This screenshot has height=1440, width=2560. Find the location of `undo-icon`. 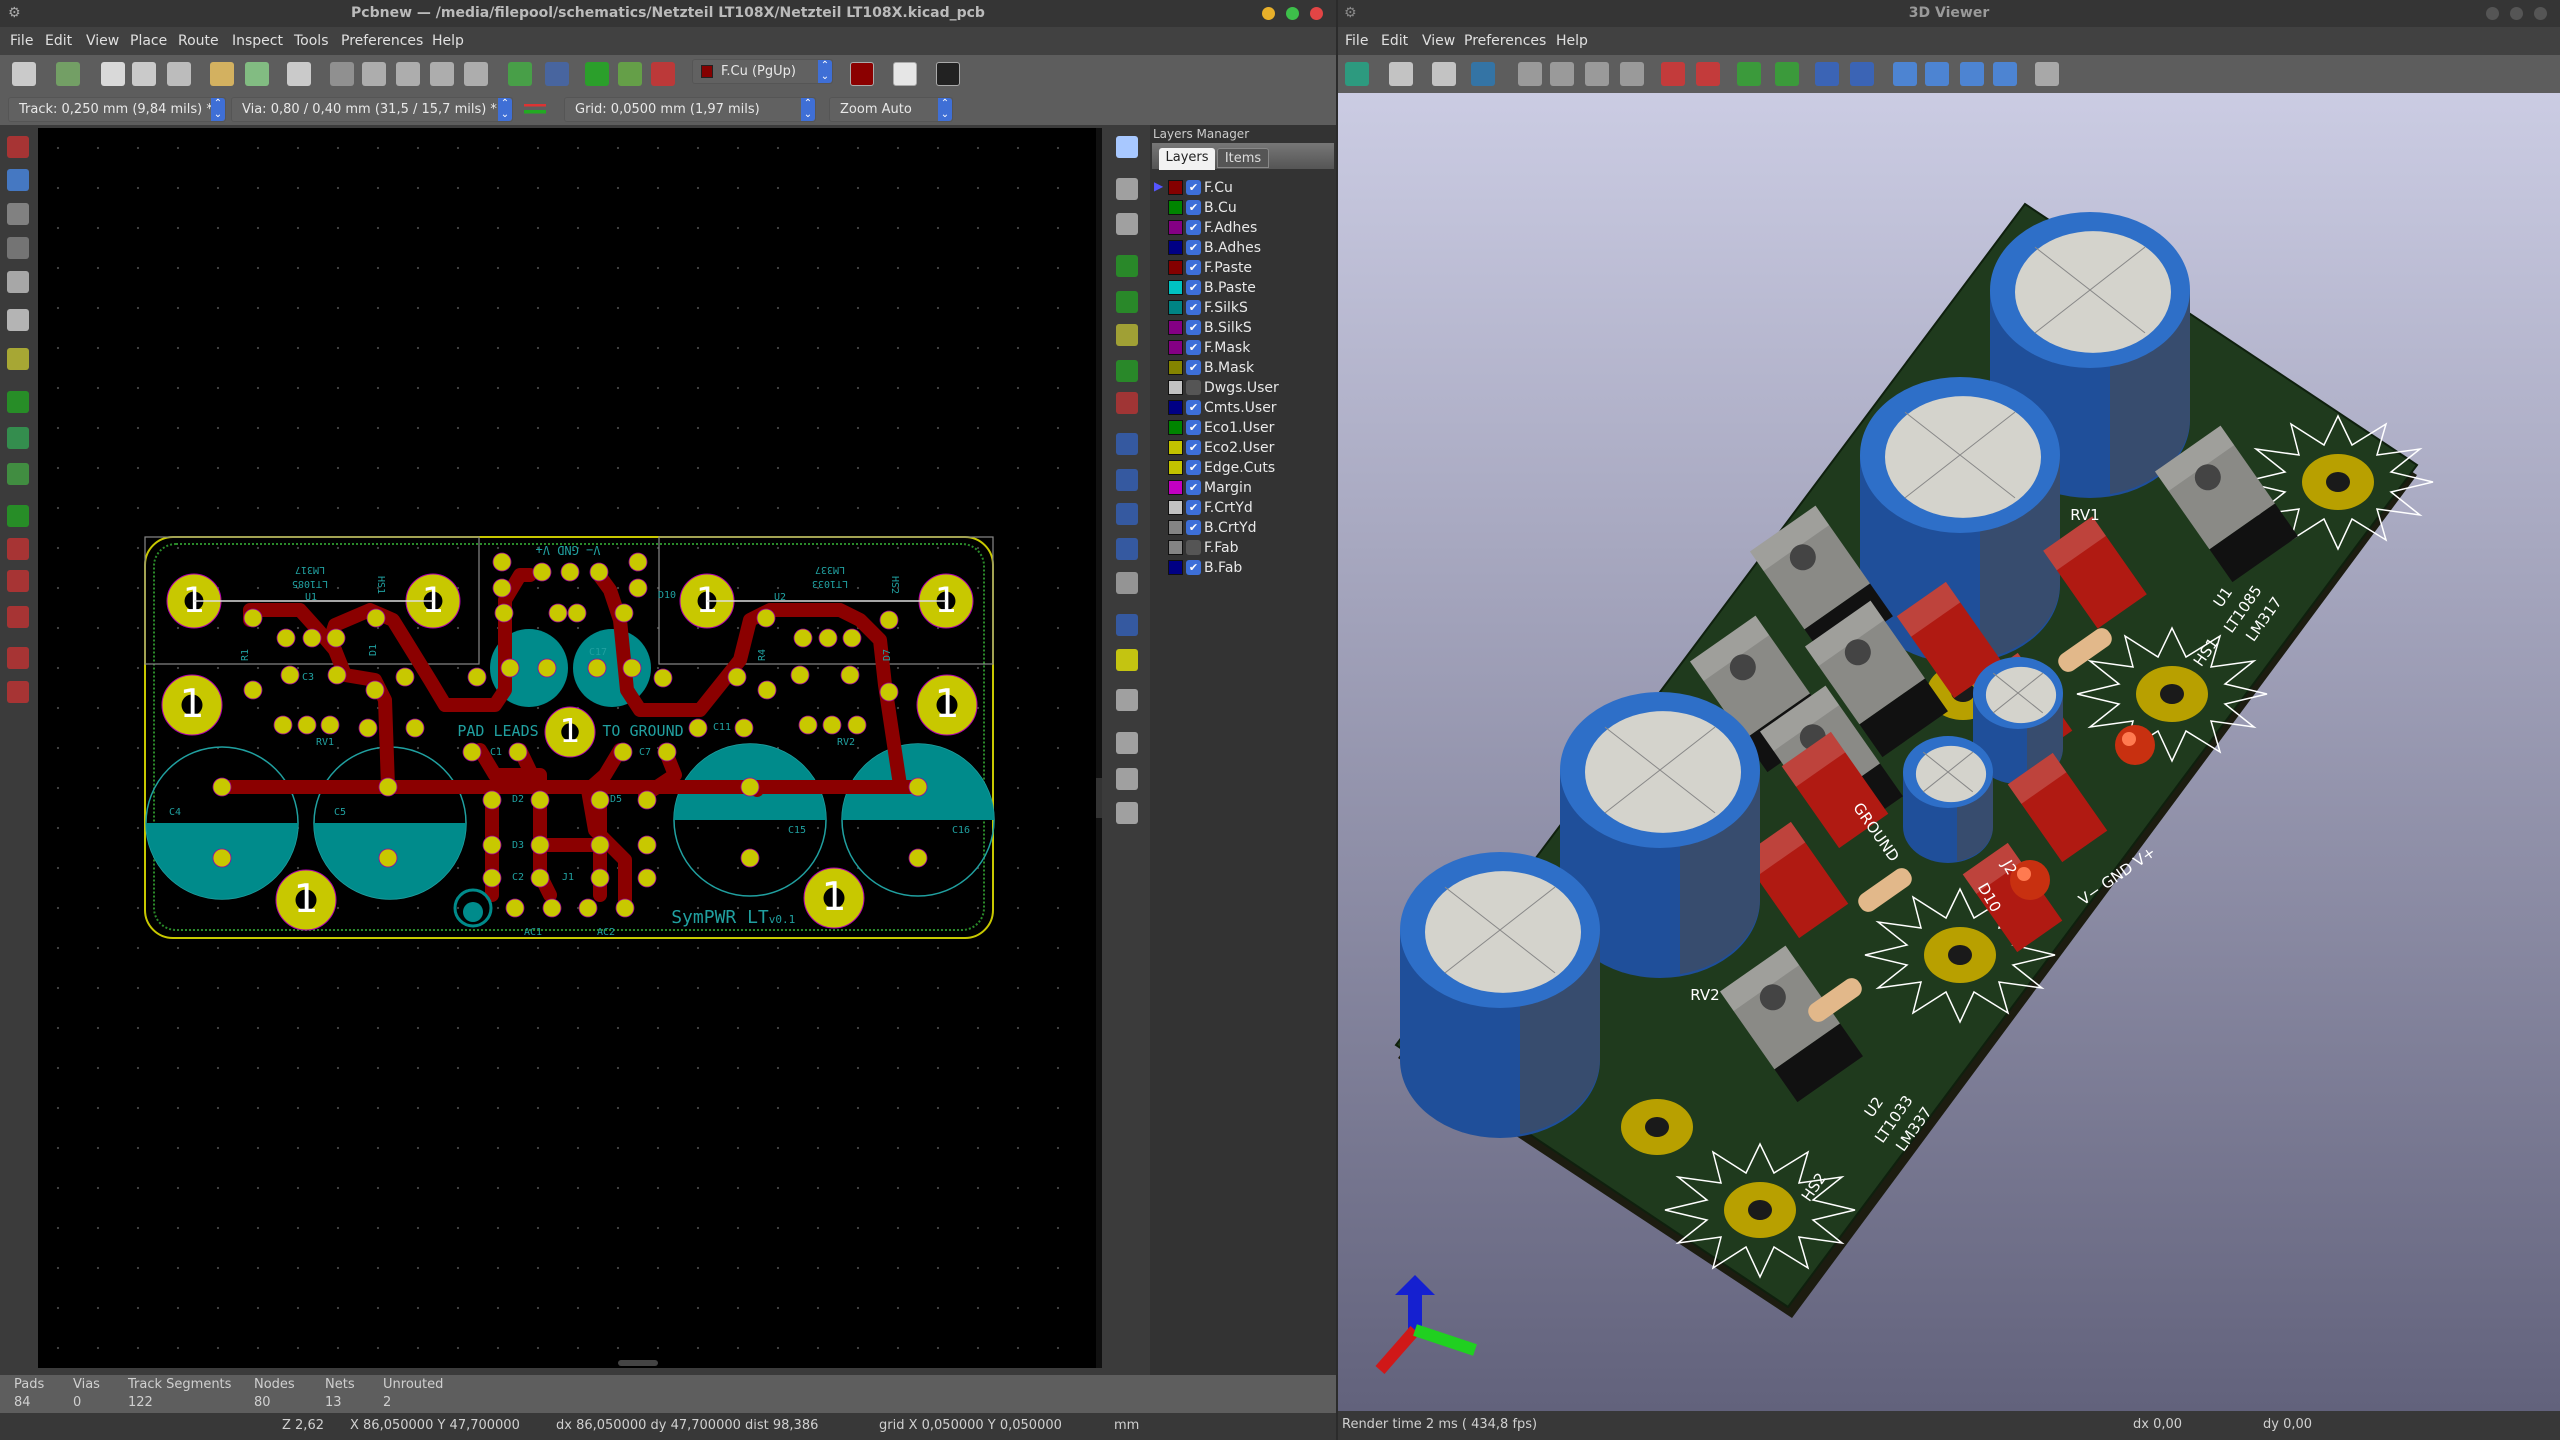

undo-icon is located at coordinates (222, 74).